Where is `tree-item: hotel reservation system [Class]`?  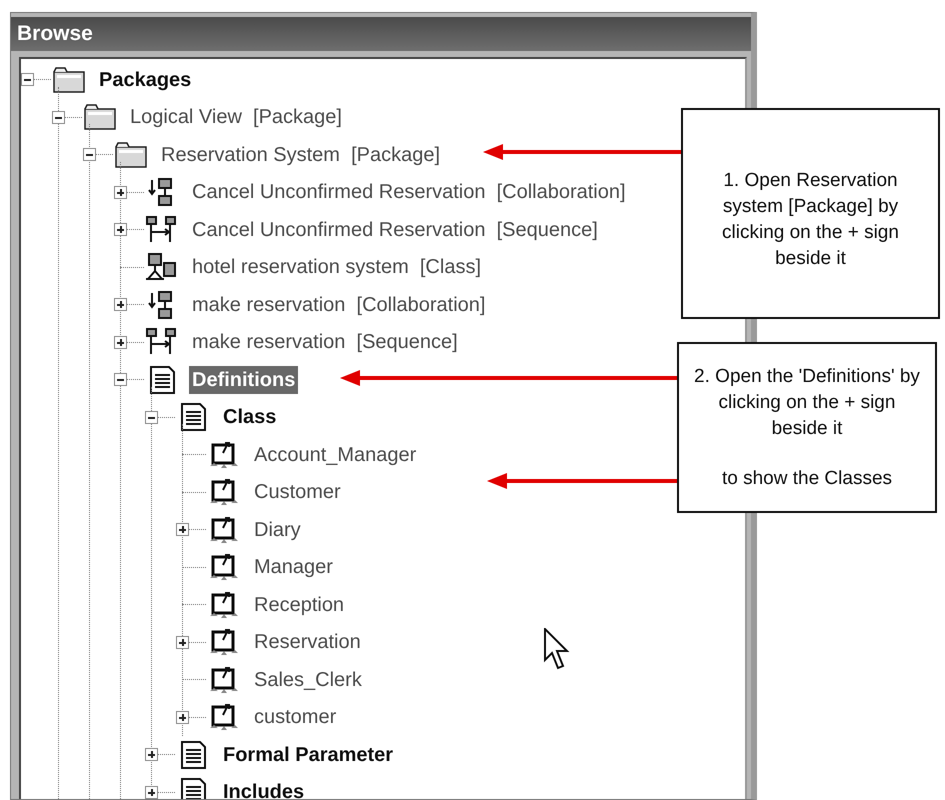 tree-item: hotel reservation system [Class] is located at coordinates (336, 267).